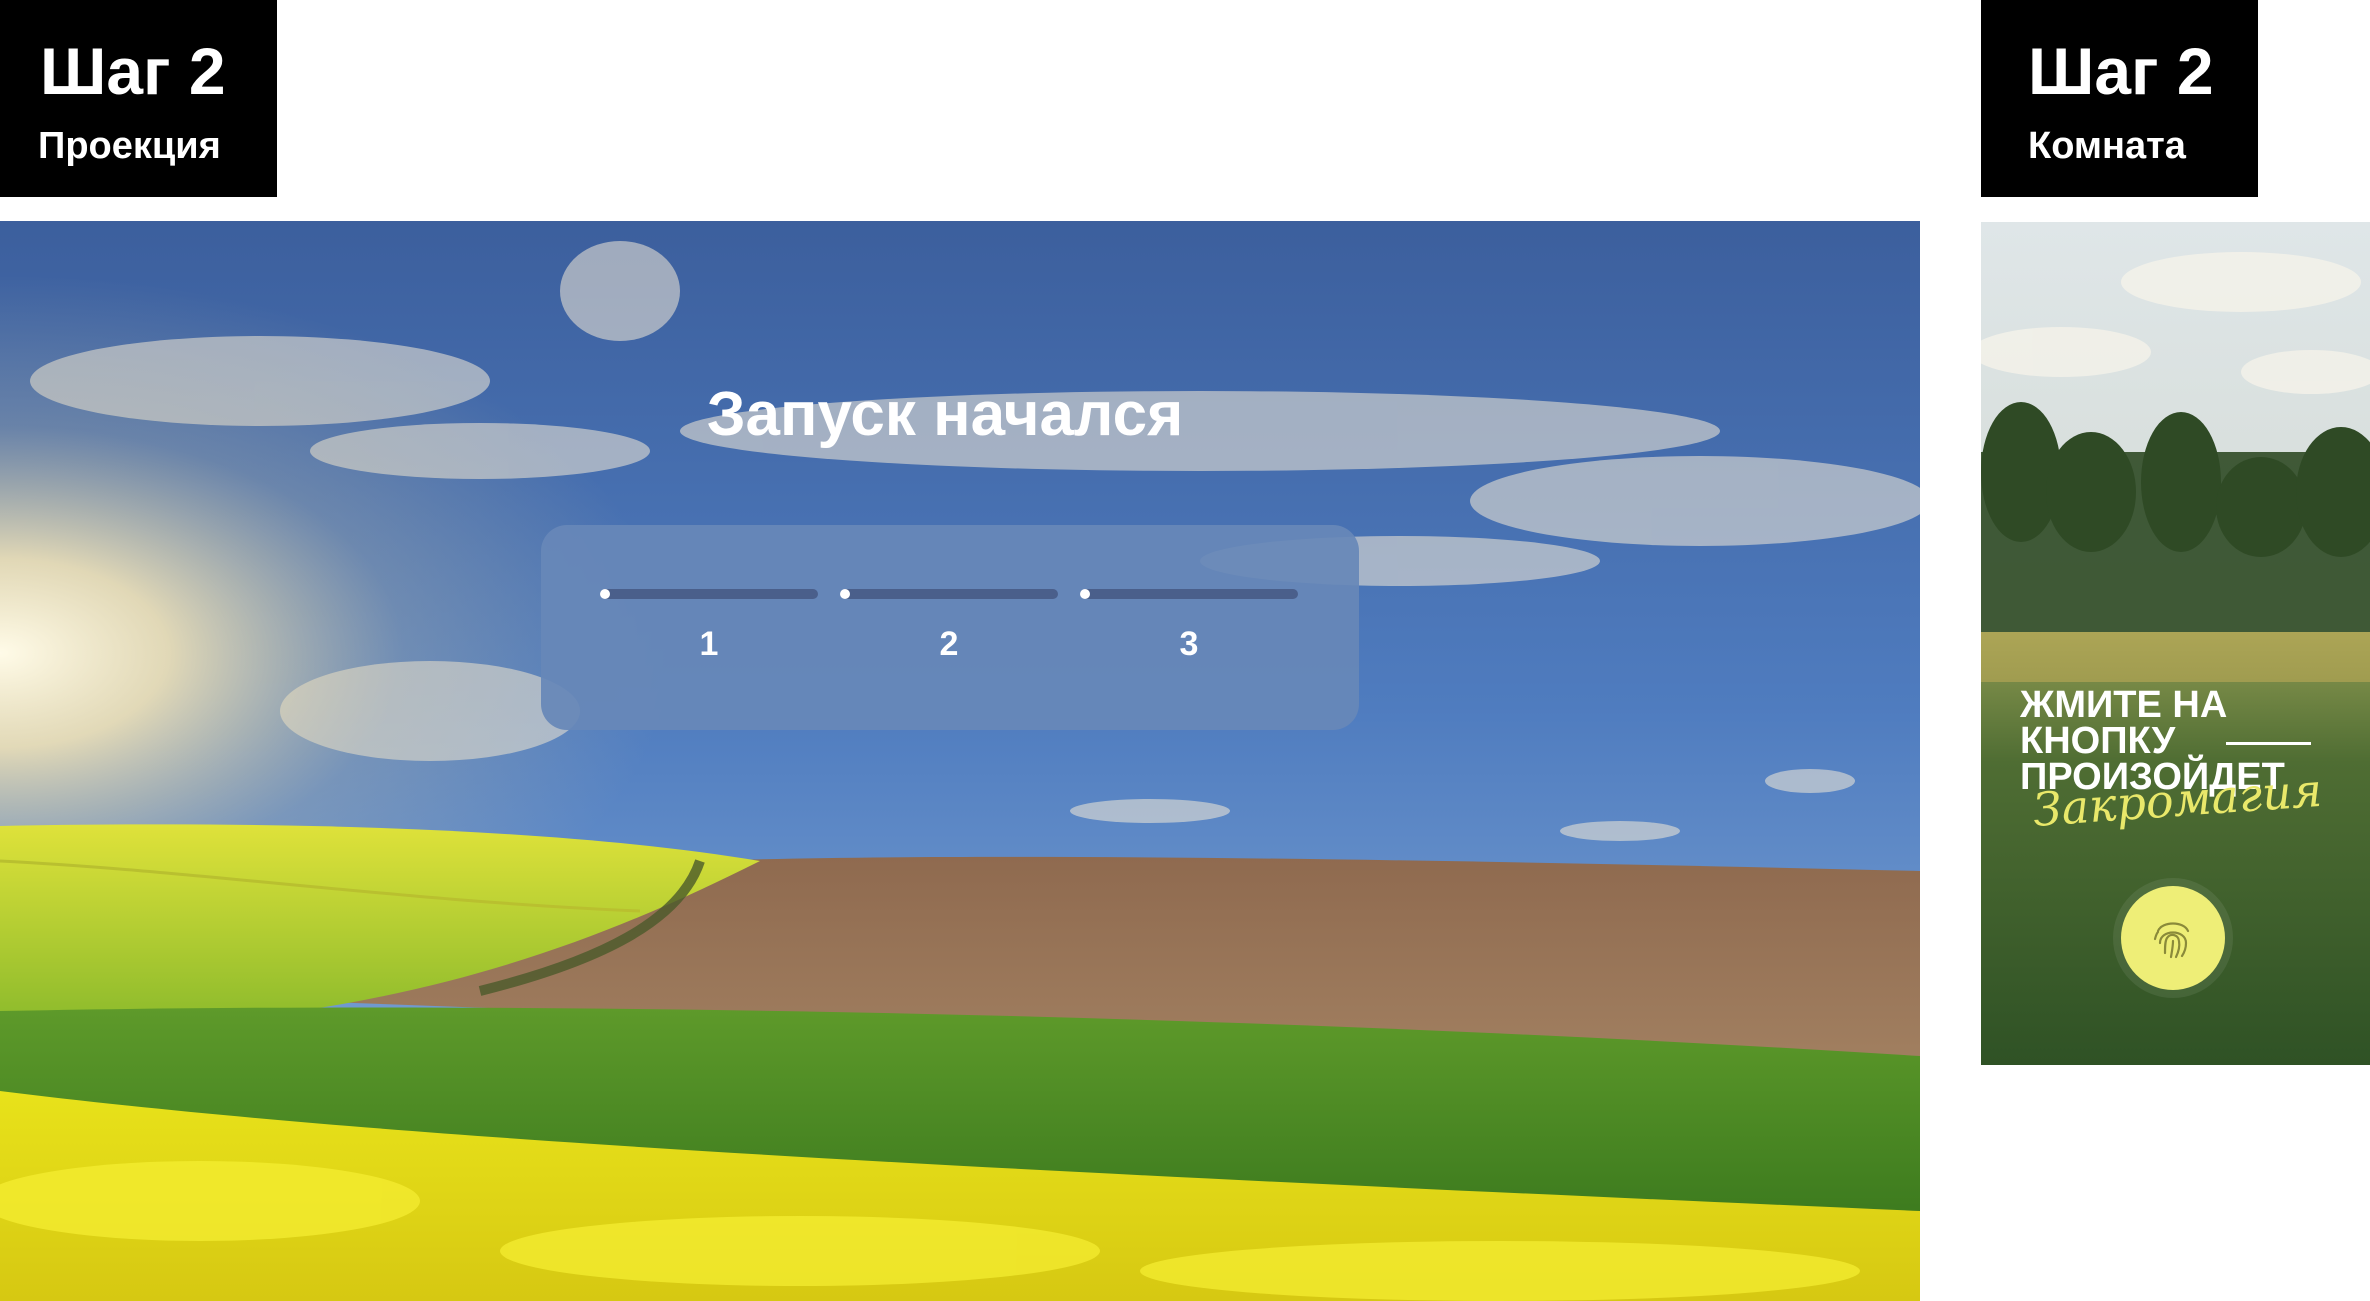 This screenshot has height=1301, width=2370. Describe the element at coordinates (2268, 743) in the screenshot. I see `headline-divider` at that location.